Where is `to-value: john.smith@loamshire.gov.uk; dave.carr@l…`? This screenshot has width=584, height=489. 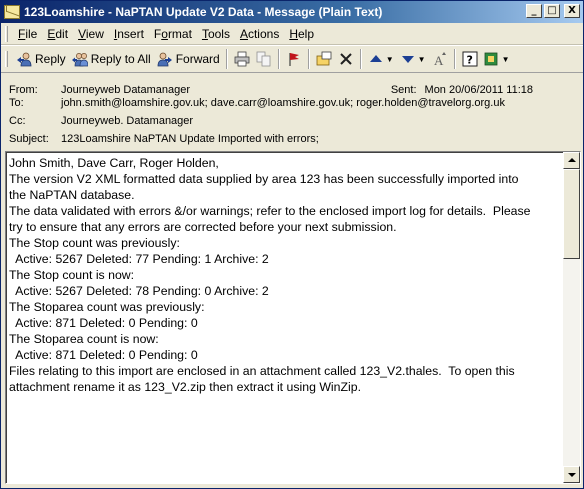 to-value: john.smith@loamshire.gov.uk; dave.carr@l… is located at coordinates (283, 104).